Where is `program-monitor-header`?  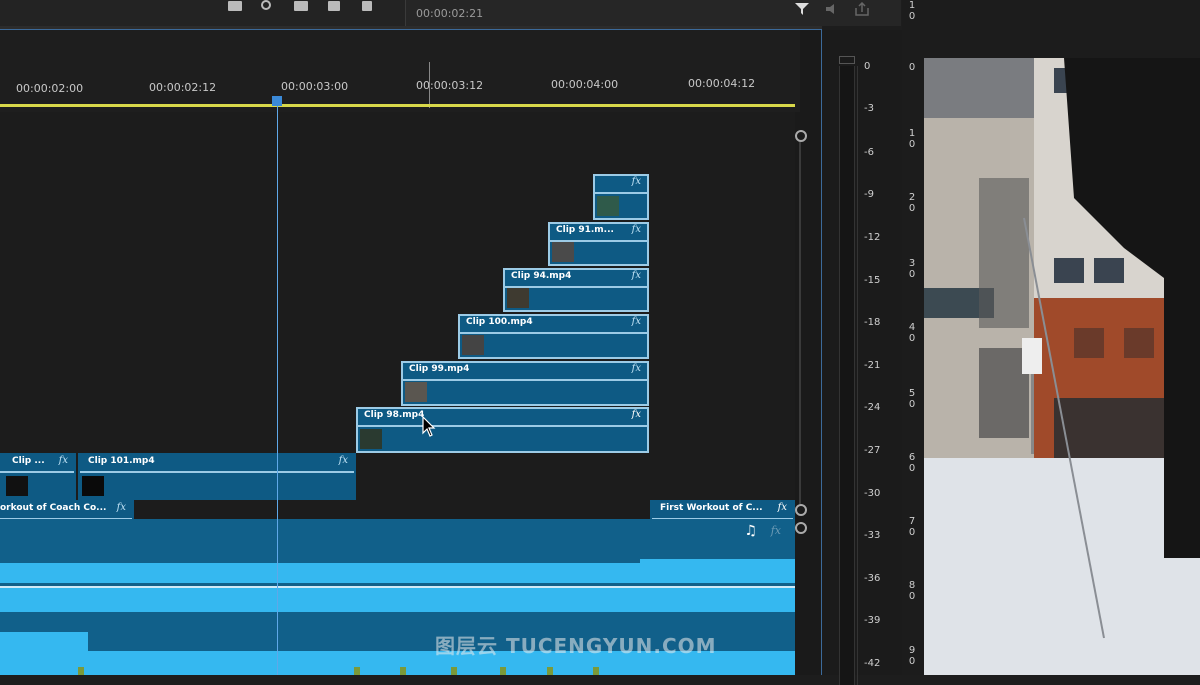
program-monitor-header is located at coordinates (1062, 29).